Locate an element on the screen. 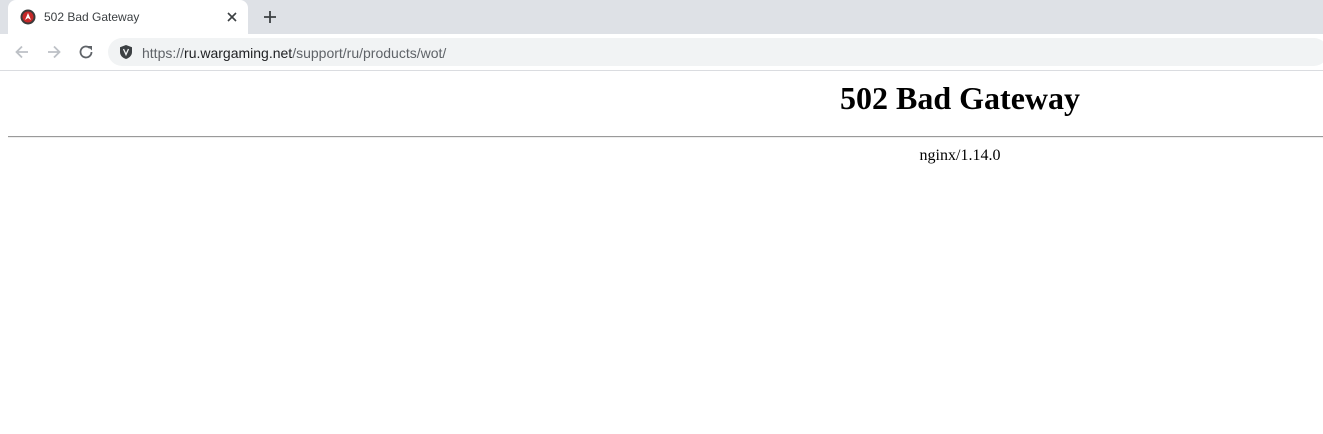 The height and width of the screenshot is (434, 1323). active-tab: 502 Bad Gateway is located at coordinates (128, 17).